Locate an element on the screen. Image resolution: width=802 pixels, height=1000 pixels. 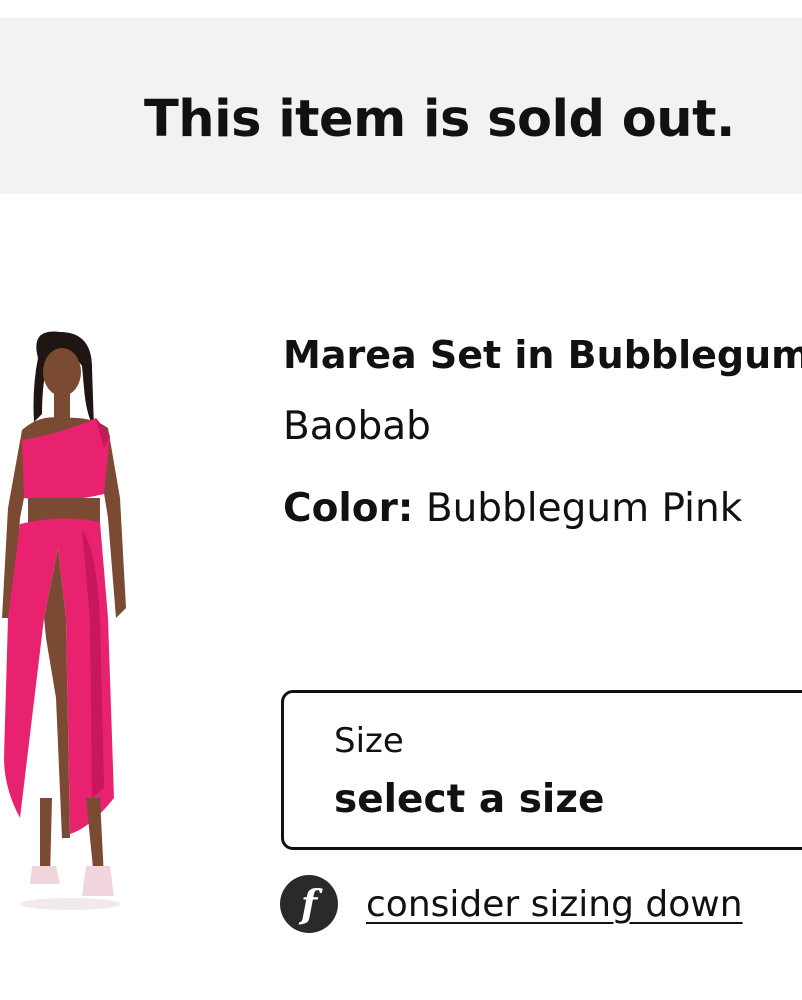
color-info: Color: Bubblegum Pink is located at coordinates (542, 509).